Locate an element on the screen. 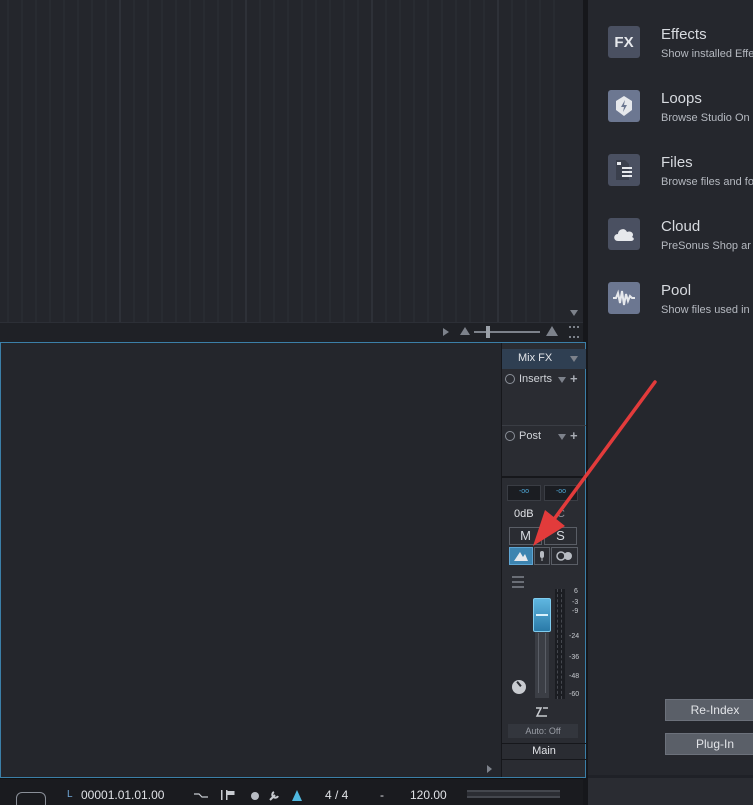  marker-icon is located at coordinates (228, 795).